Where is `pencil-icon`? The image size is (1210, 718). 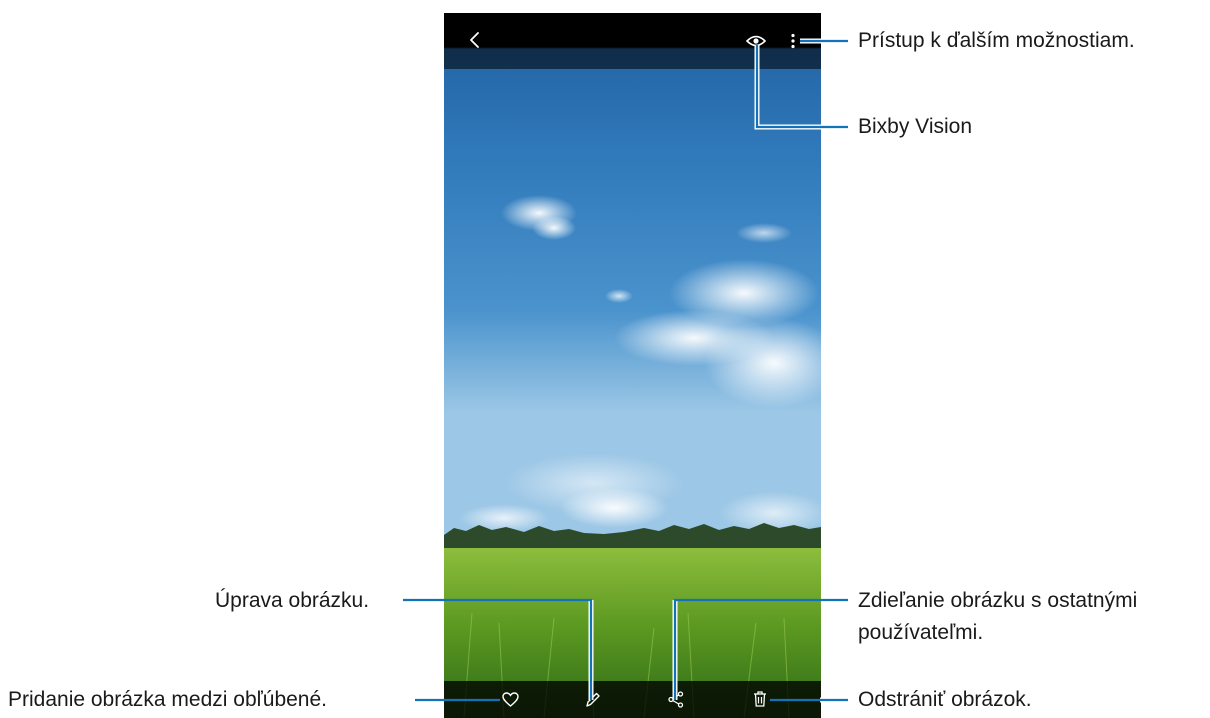 pencil-icon is located at coordinates (593, 699).